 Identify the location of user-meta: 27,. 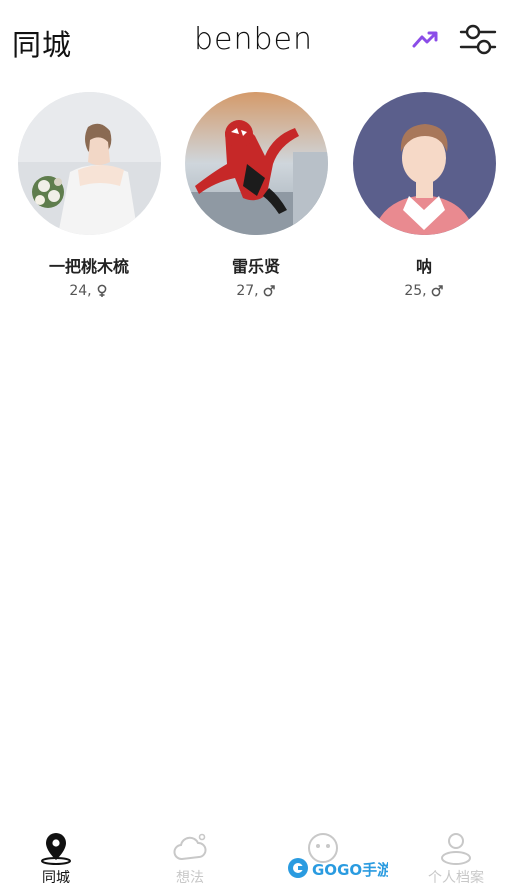
(256, 291).